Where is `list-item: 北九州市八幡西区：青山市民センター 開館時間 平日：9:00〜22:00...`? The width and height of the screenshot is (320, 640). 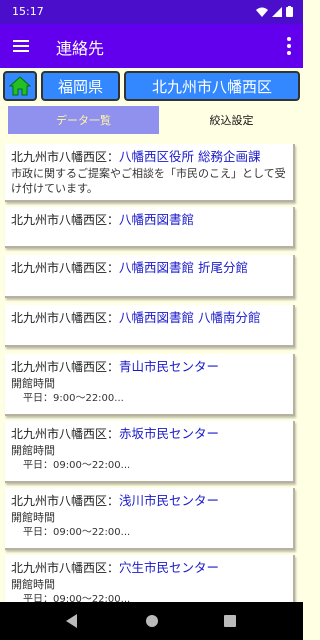
list-item: 北九州市八幡西区：青山市民センター 開館時間 平日：9:00〜22:00... is located at coordinates (150, 385).